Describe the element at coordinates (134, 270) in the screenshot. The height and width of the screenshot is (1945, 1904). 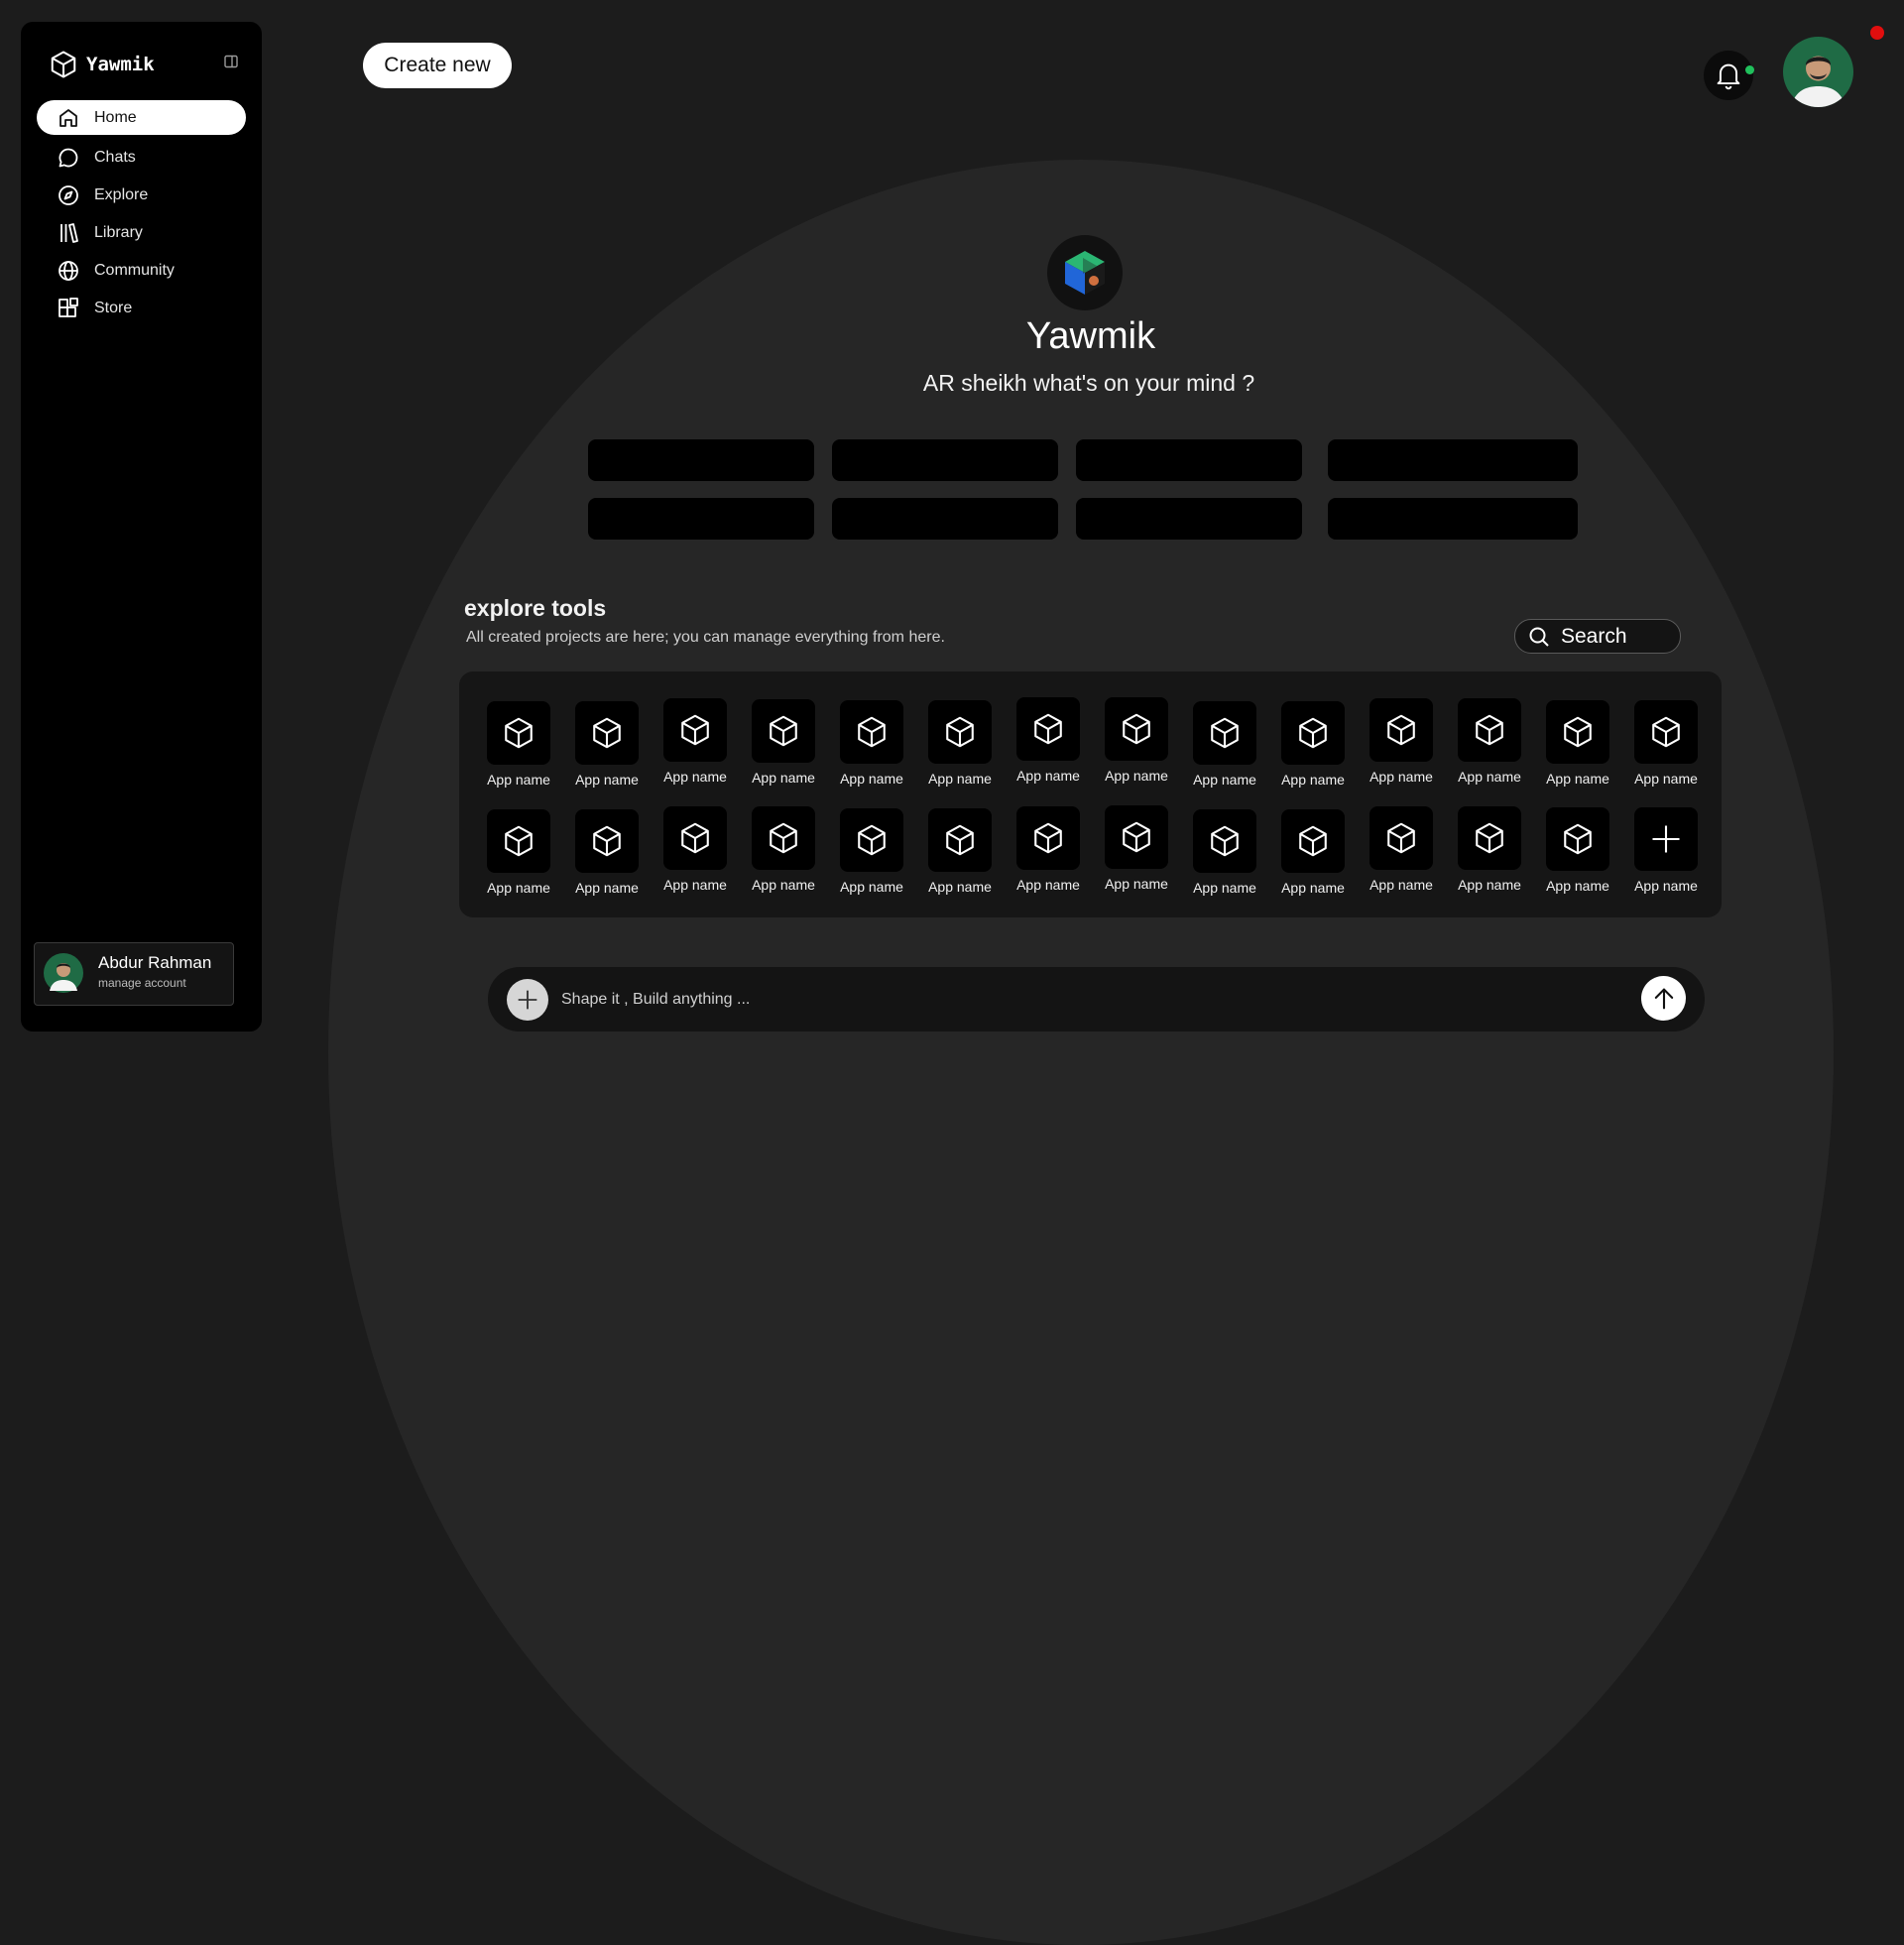
I see `sidebar-item-label: Community` at that location.